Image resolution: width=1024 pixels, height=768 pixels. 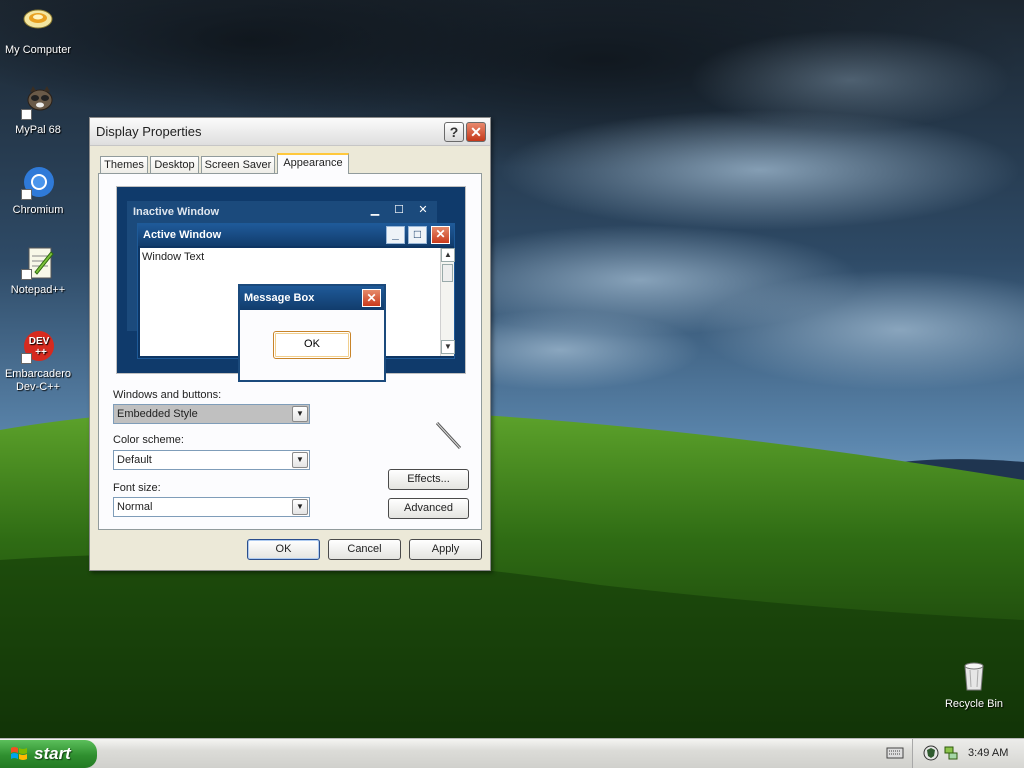 I want to click on preview-message-titlebar: Message Box ✕, so click(x=312, y=298).